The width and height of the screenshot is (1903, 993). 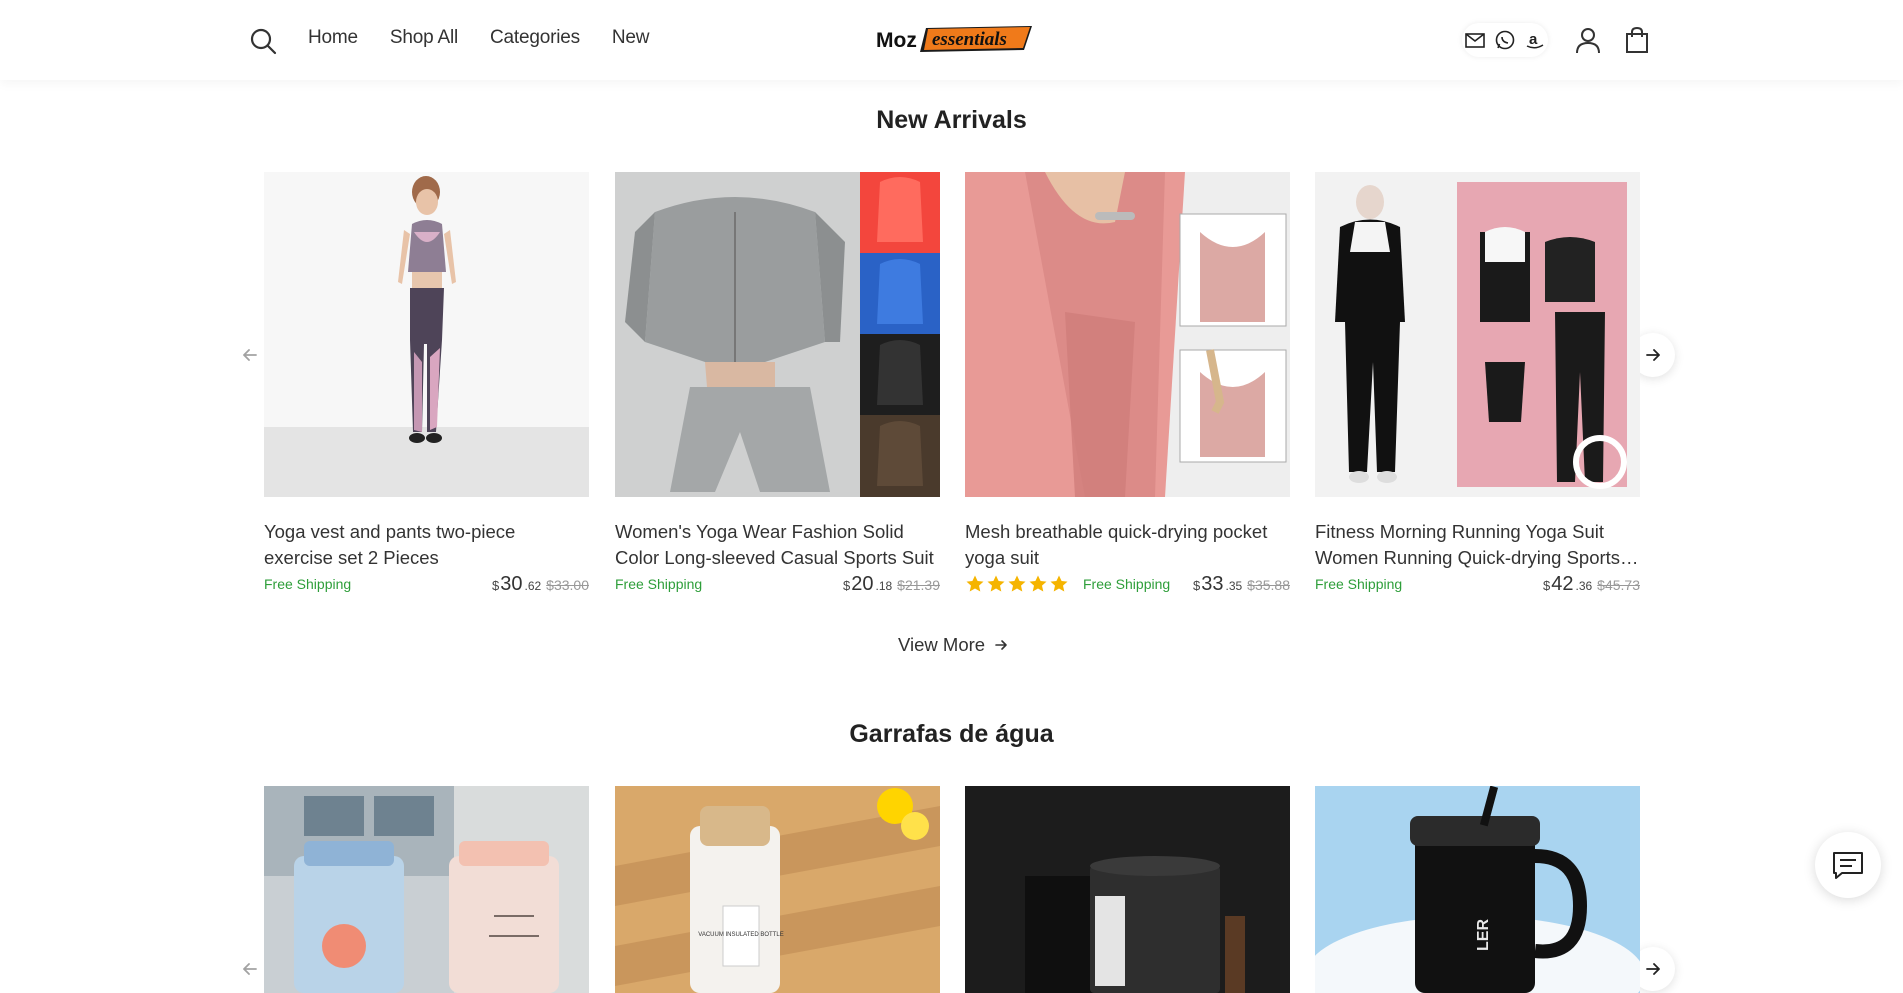 I want to click on product-price: $ 42 .36 $45.73, so click(x=1591, y=584).